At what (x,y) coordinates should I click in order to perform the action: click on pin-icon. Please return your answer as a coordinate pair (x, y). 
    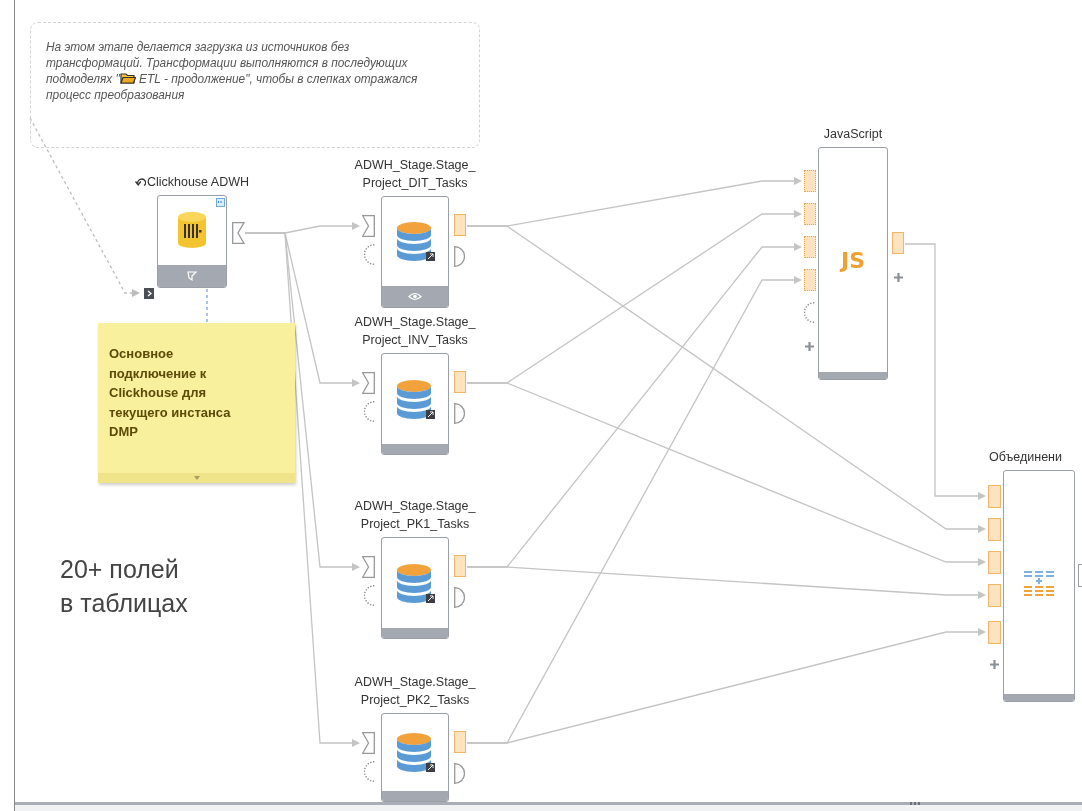
    Looking at the image, I should click on (192, 276).